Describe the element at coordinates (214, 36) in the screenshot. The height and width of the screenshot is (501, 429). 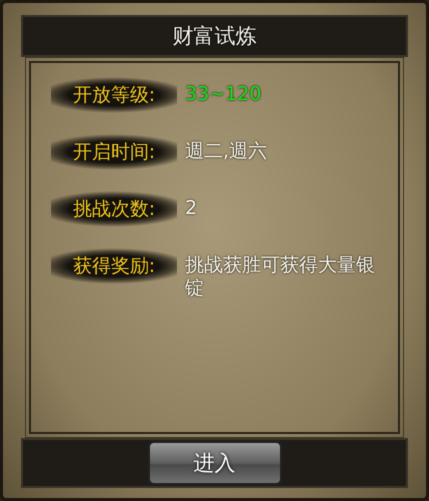
I see `dialog-title: 财富试炼` at that location.